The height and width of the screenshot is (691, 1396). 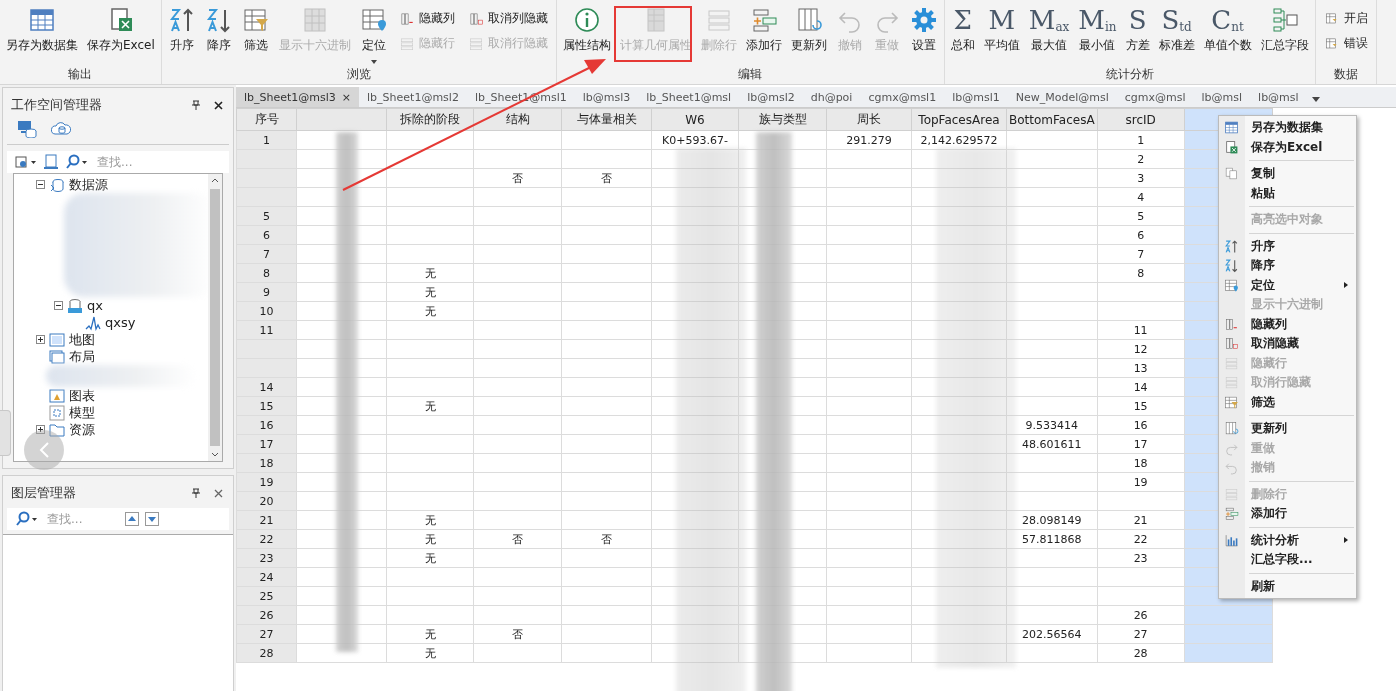 What do you see at coordinates (1345, 74) in the screenshot?
I see `group-label: 数据` at bounding box center [1345, 74].